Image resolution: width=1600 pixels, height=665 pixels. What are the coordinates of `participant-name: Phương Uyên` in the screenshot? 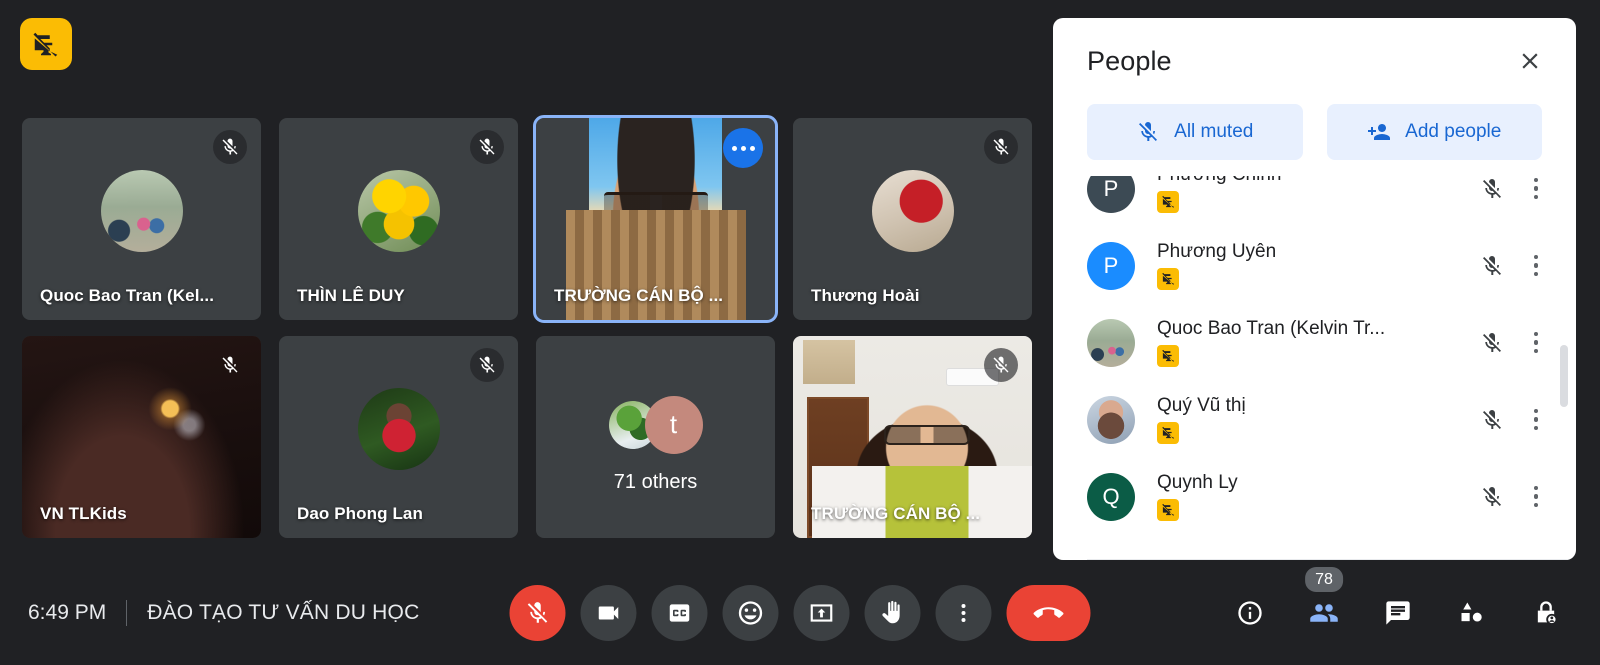 It's located at (1217, 252).